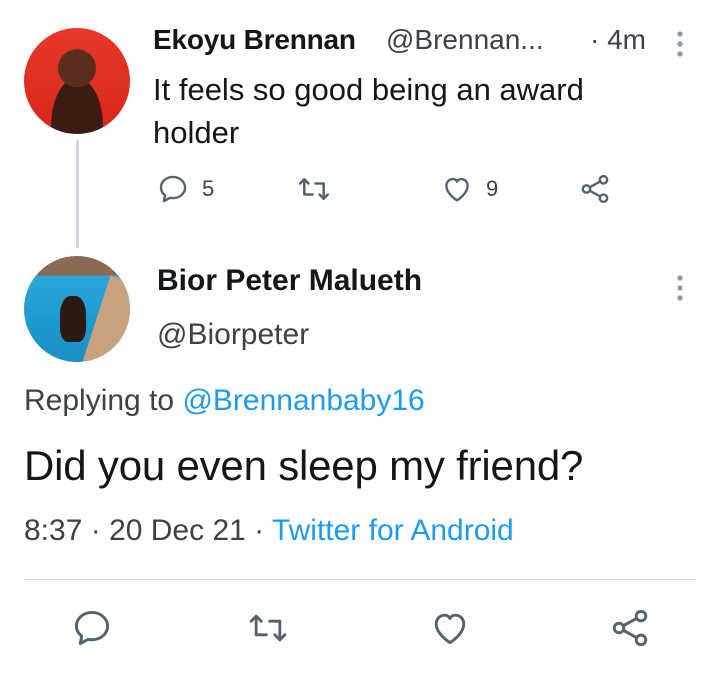  Describe the element at coordinates (233, 335) in the screenshot. I see `author-handle: @Biorpeter` at that location.